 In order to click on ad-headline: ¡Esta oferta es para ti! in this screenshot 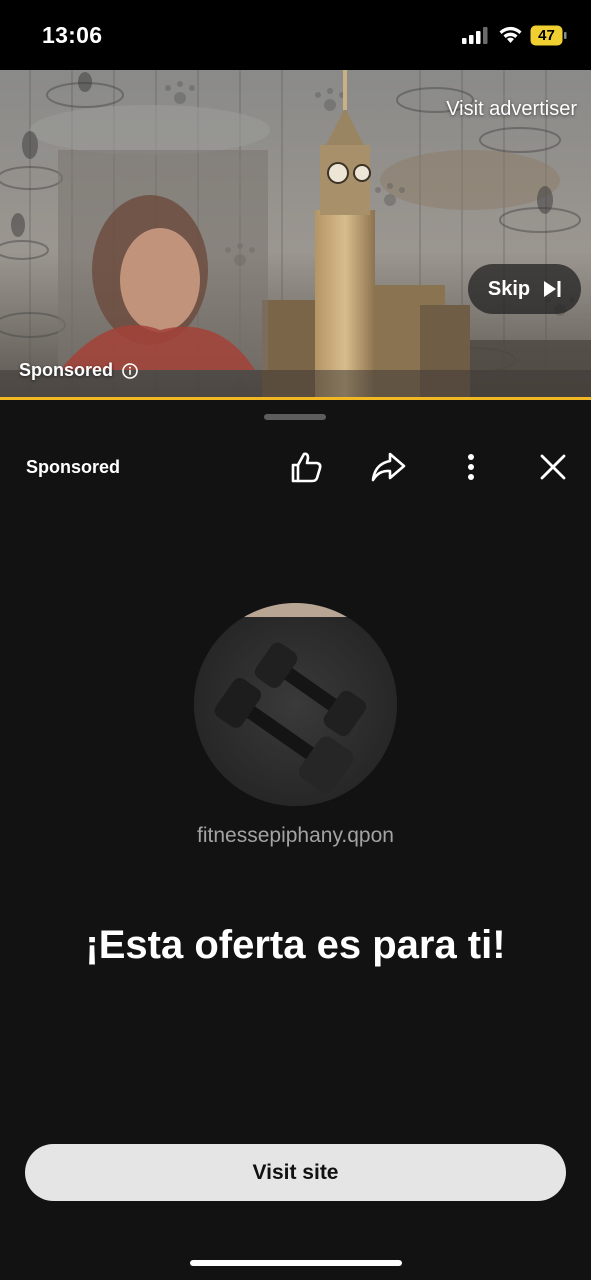, I will do `click(295, 945)`.